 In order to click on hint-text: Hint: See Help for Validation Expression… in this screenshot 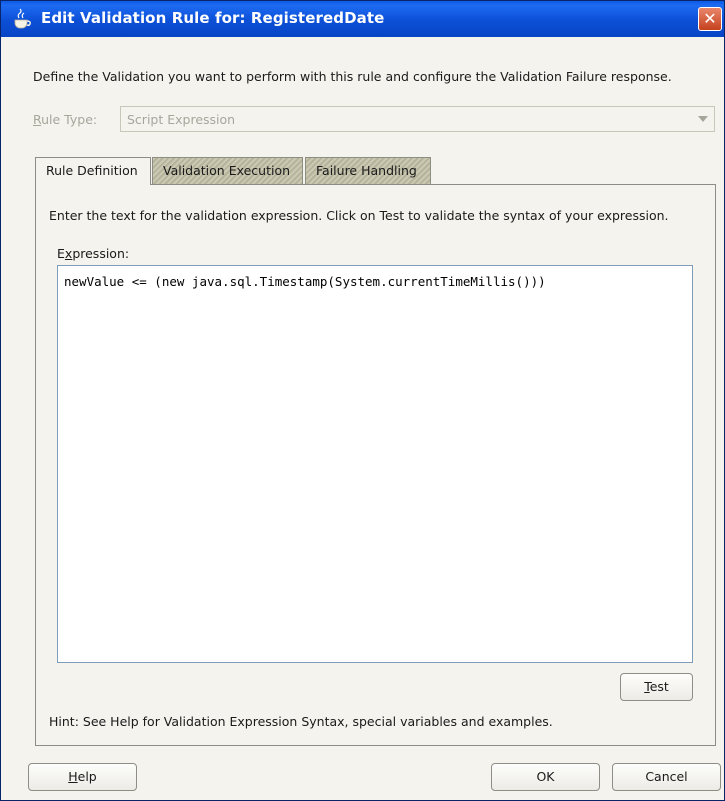, I will do `click(301, 721)`.